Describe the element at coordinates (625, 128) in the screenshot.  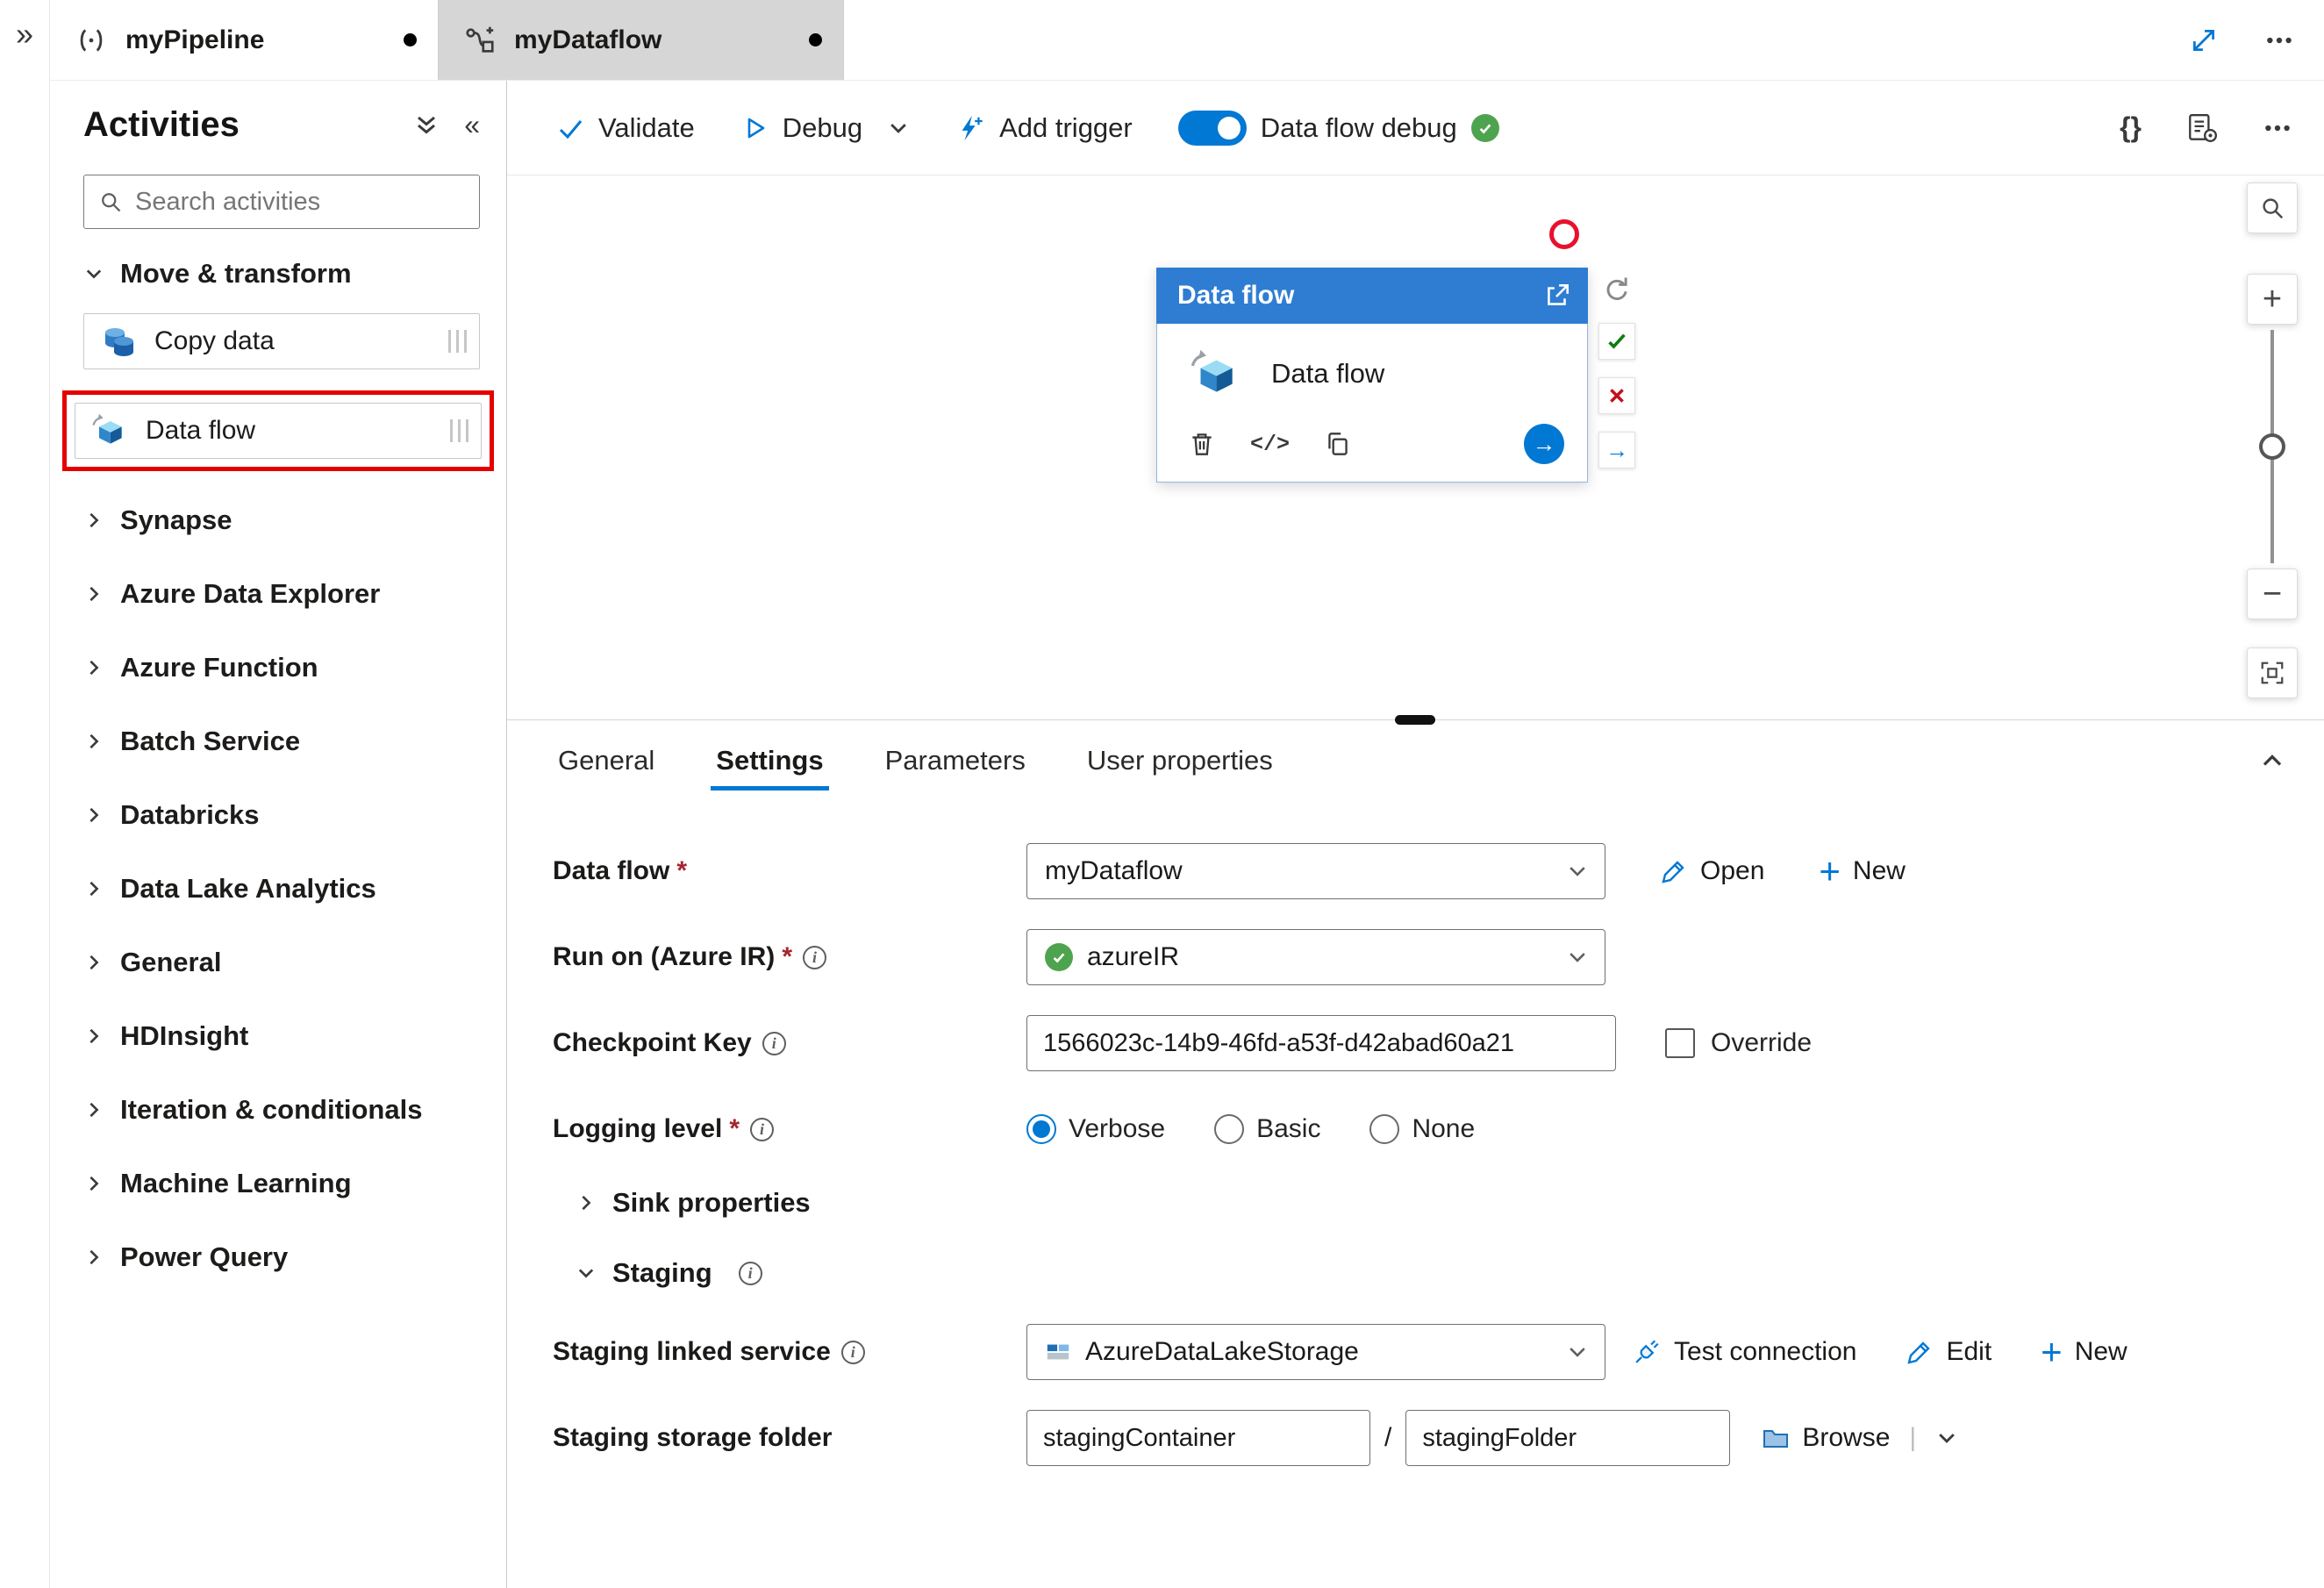
I see `validate-button: Validate` at that location.